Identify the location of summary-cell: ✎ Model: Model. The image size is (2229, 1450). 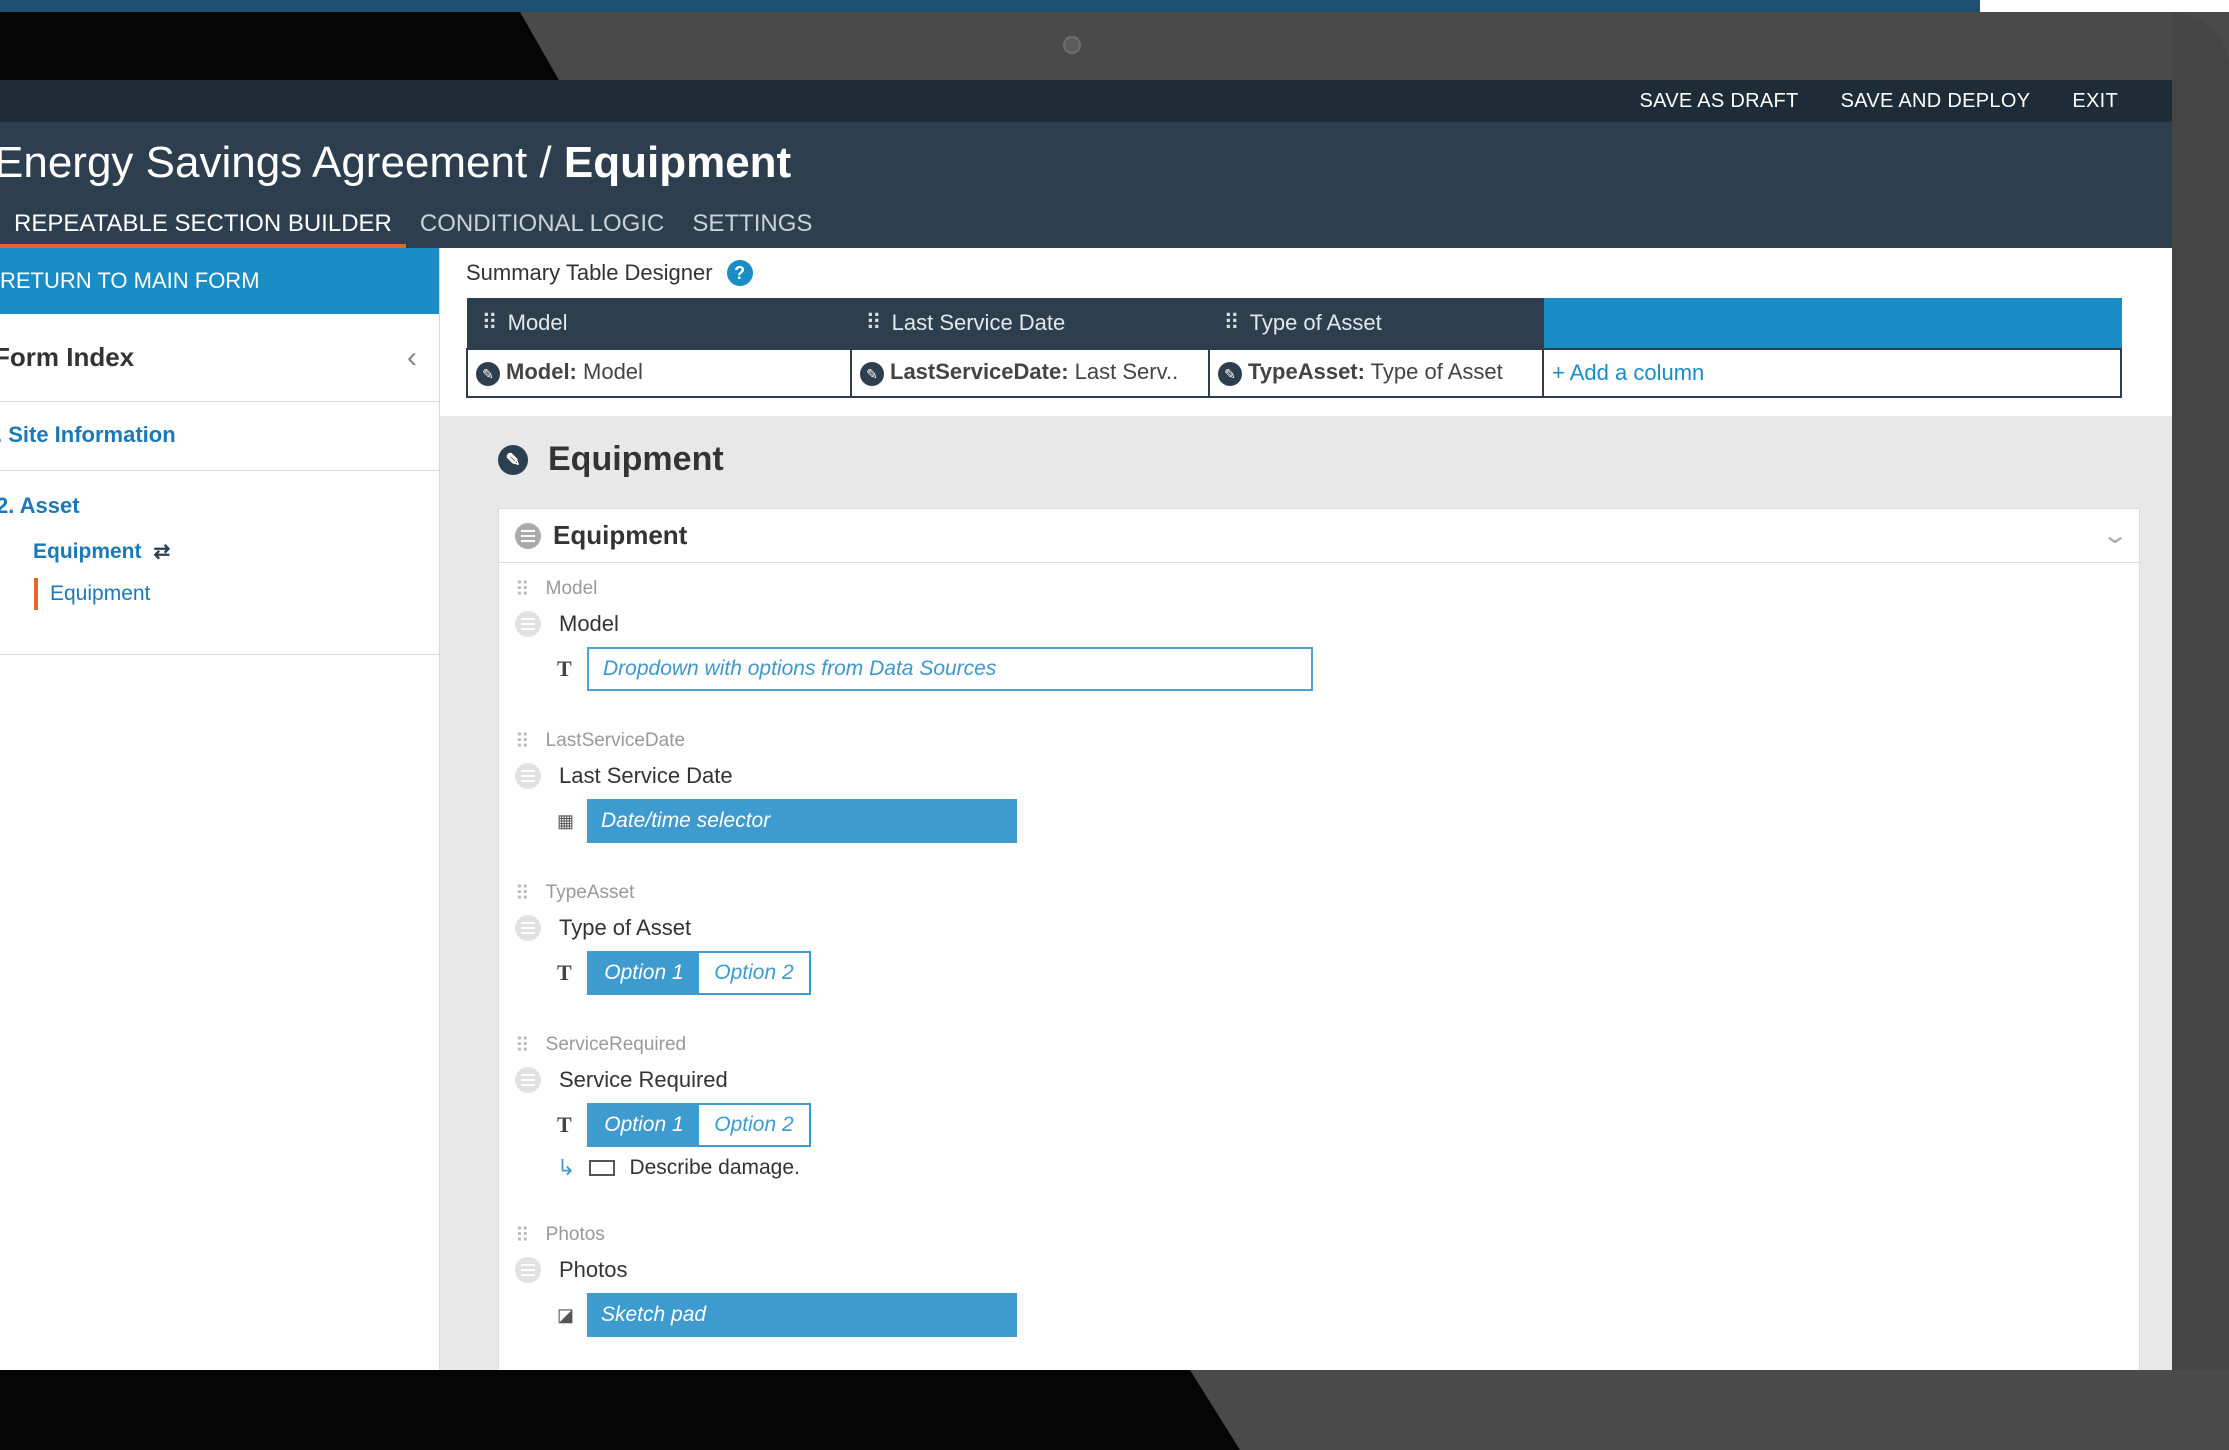
(659, 372).